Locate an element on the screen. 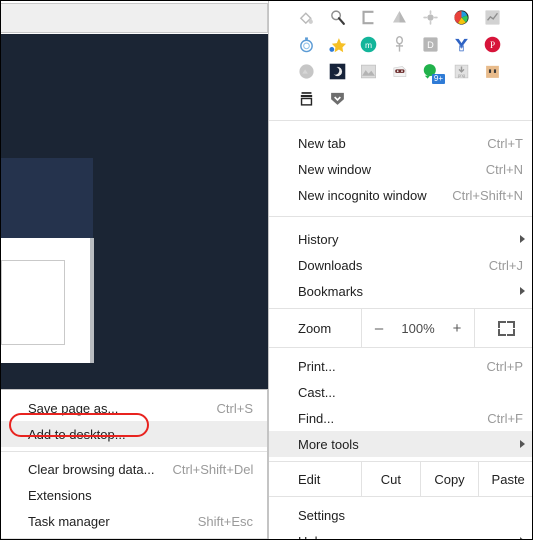 Image resolution: width=533 pixels, height=540 pixels. svg-text: D is located at coordinates (430, 45).